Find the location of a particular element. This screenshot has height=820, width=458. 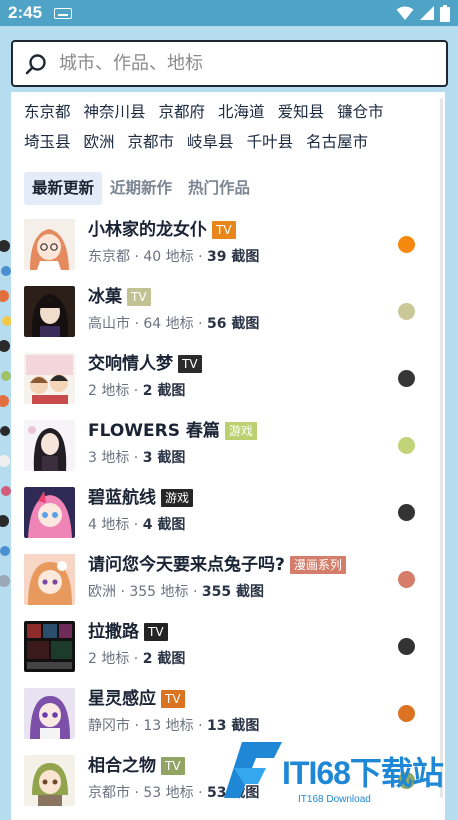

work-title: 碧蓝航线 is located at coordinates (122, 498).